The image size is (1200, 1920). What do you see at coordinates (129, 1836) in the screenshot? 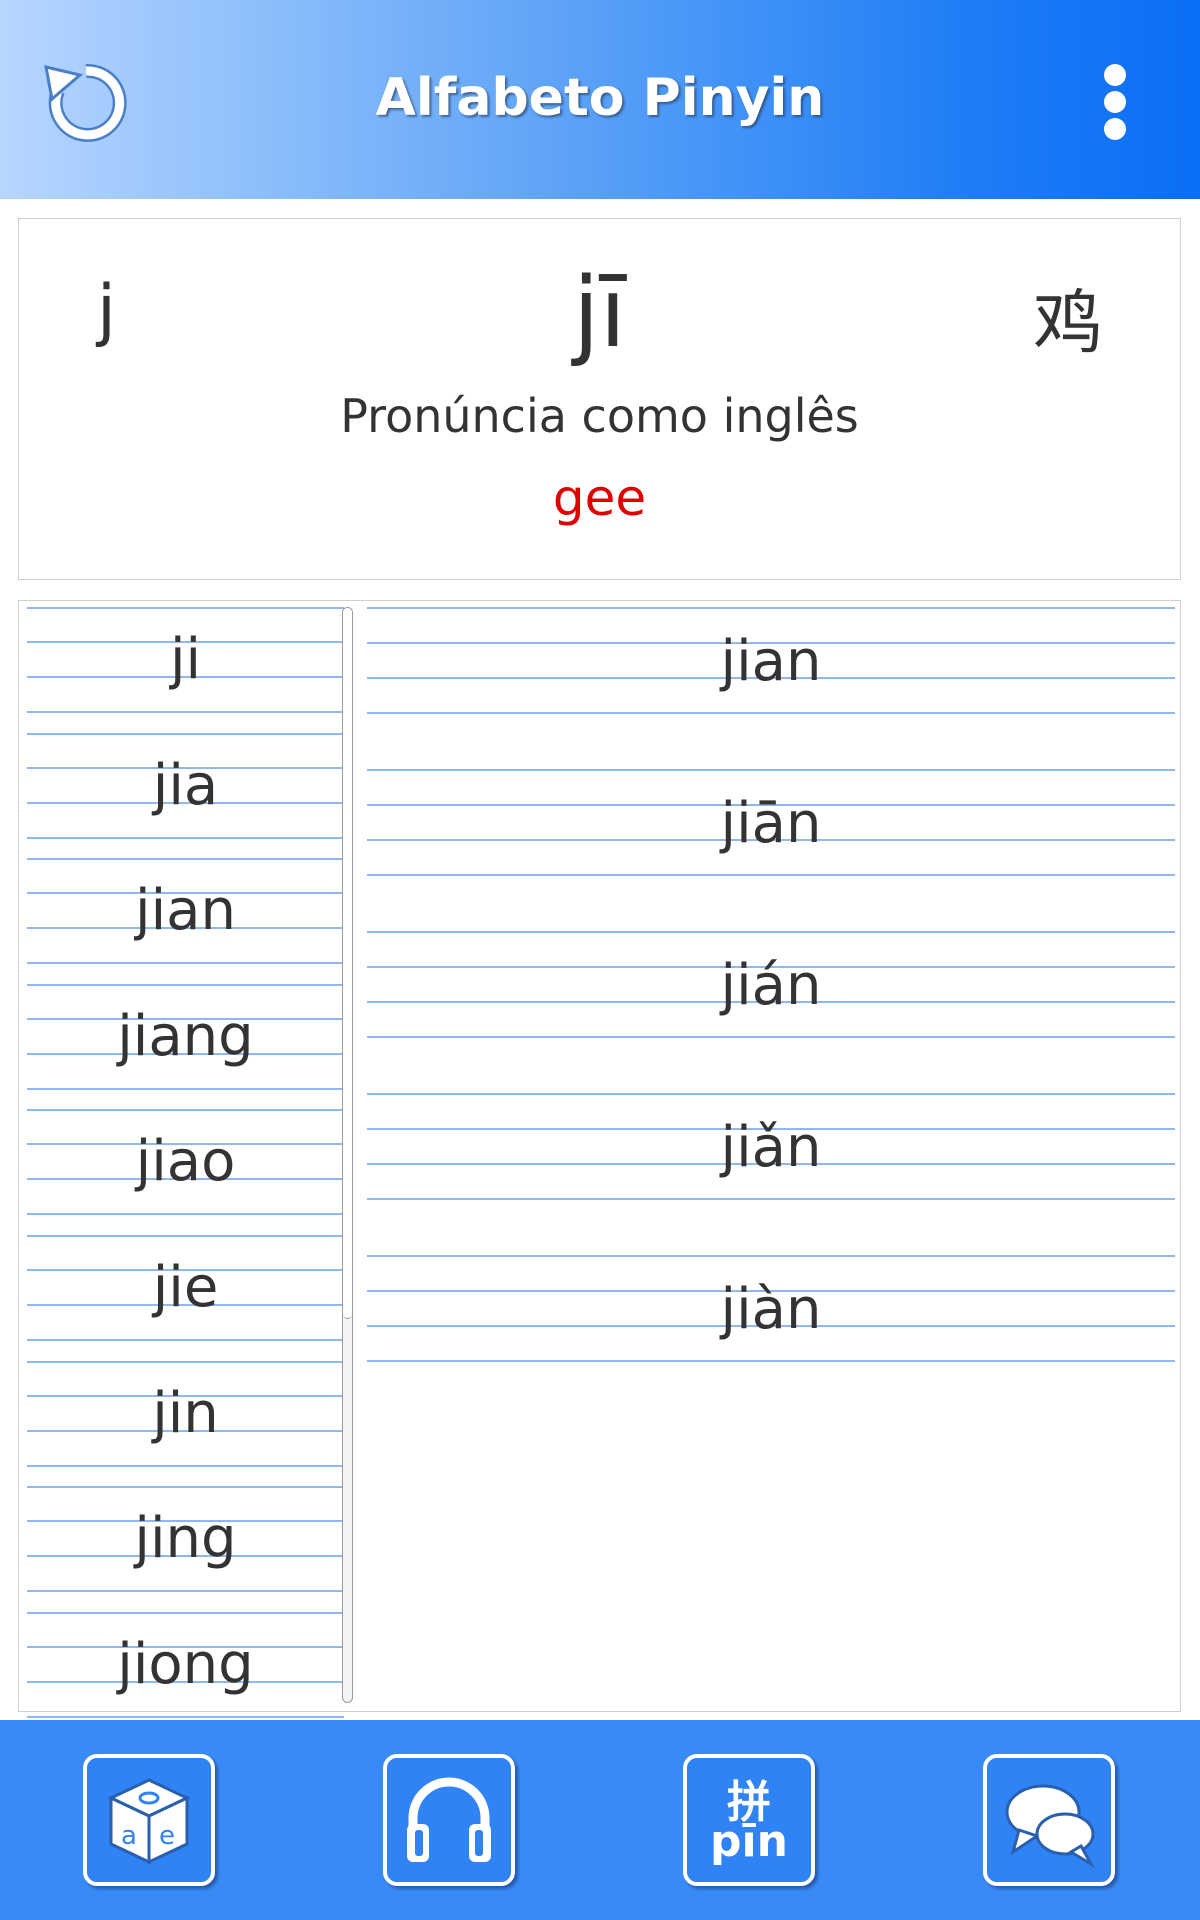
I see `svg-text: a` at bounding box center [129, 1836].